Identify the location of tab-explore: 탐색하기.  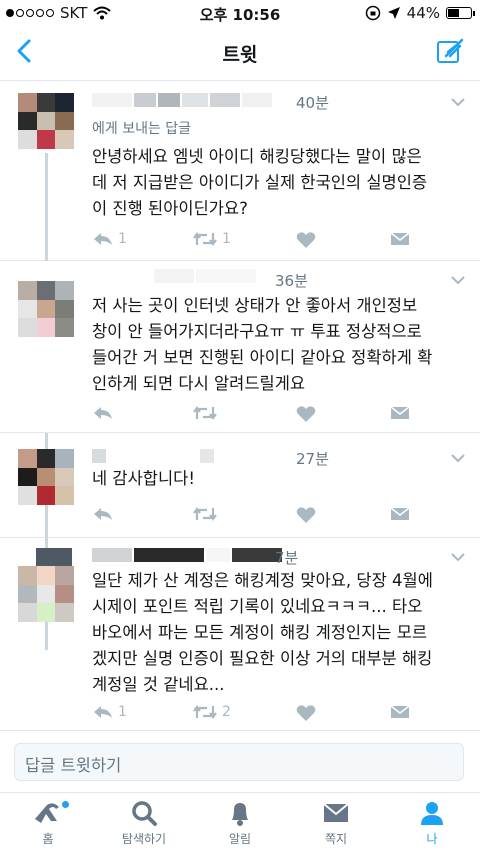
(144, 823).